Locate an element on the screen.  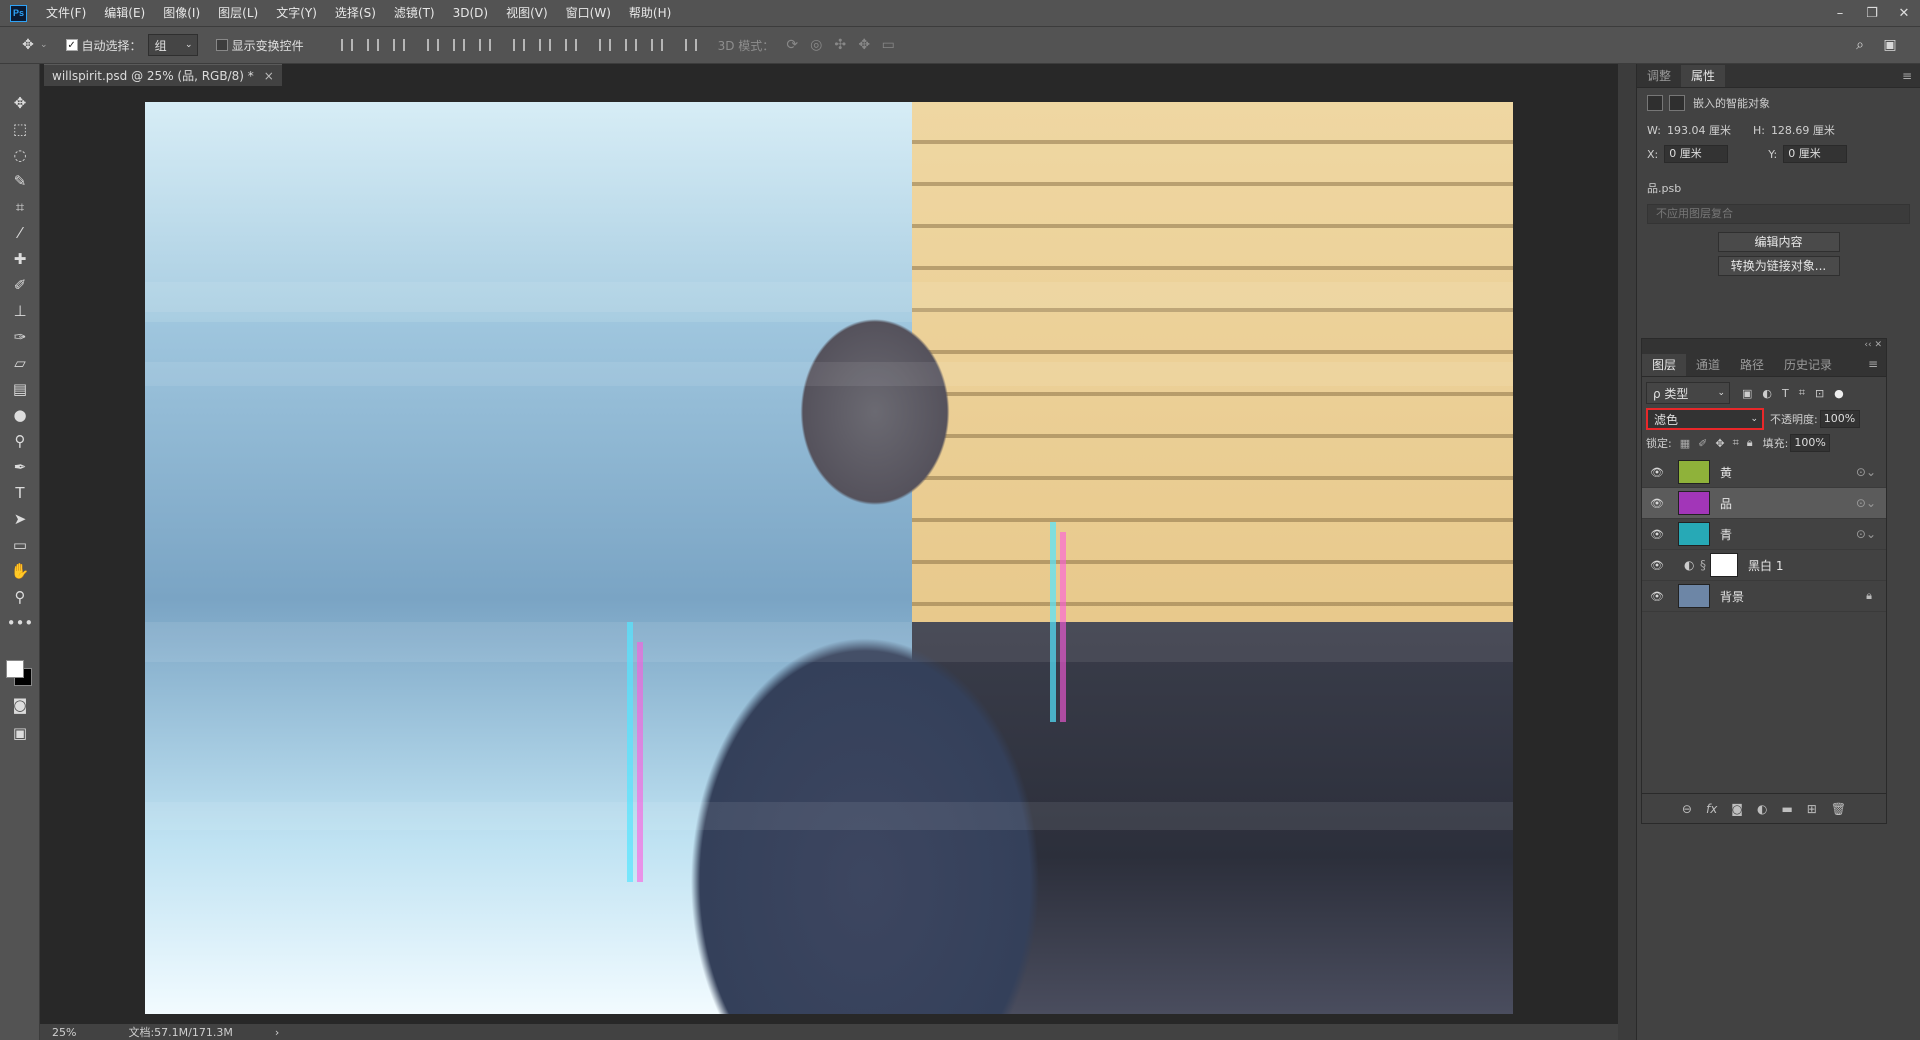
chevron-down-icon: ⌄ is located at coordinates (44, 45).